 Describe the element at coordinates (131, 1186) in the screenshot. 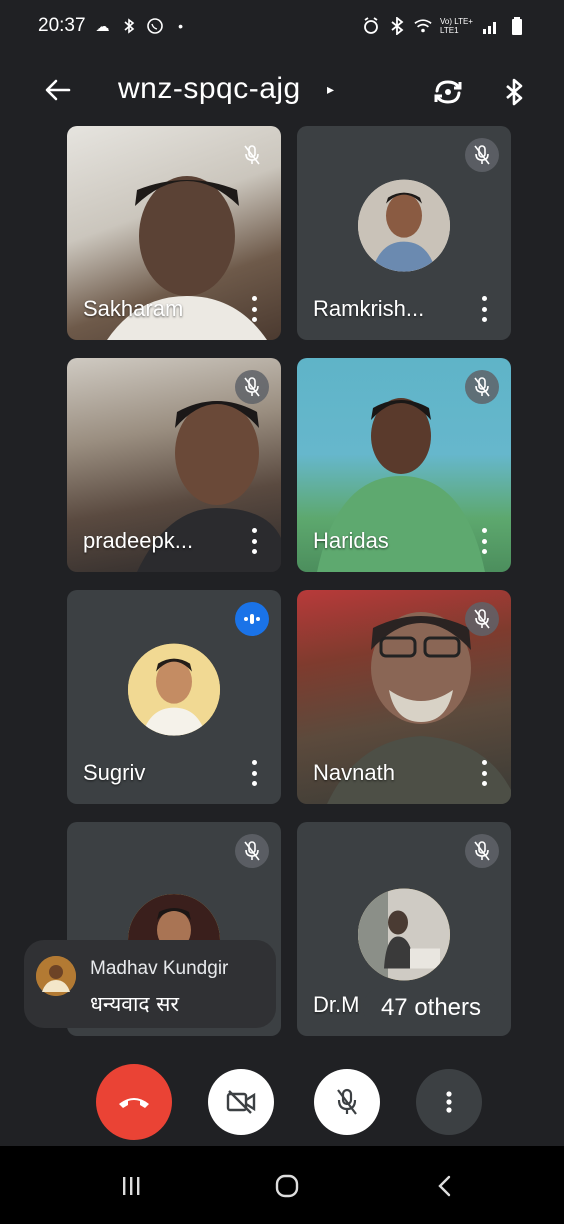

I see `recents-icon` at that location.